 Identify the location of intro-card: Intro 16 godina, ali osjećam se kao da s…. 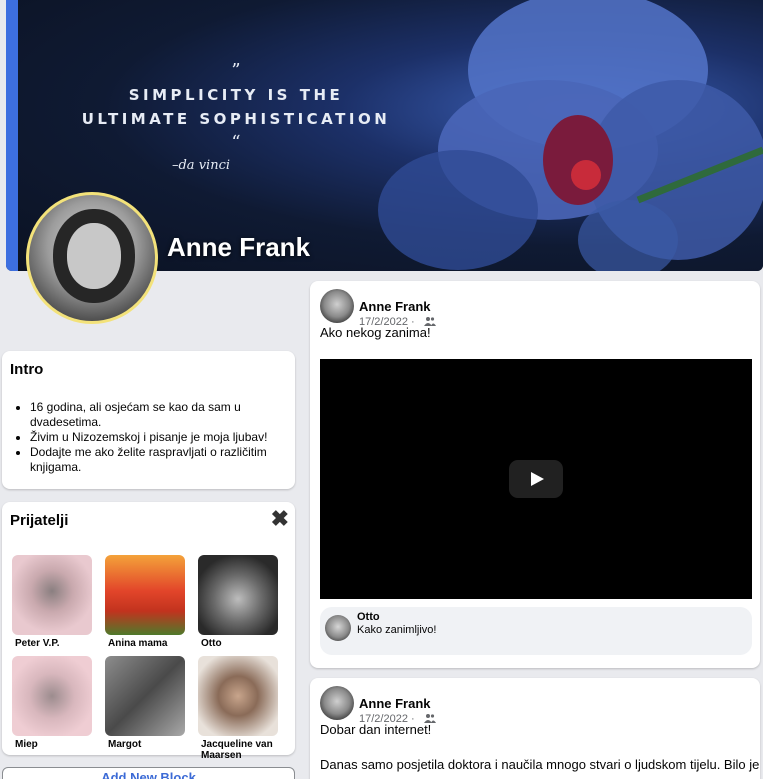
(148, 420).